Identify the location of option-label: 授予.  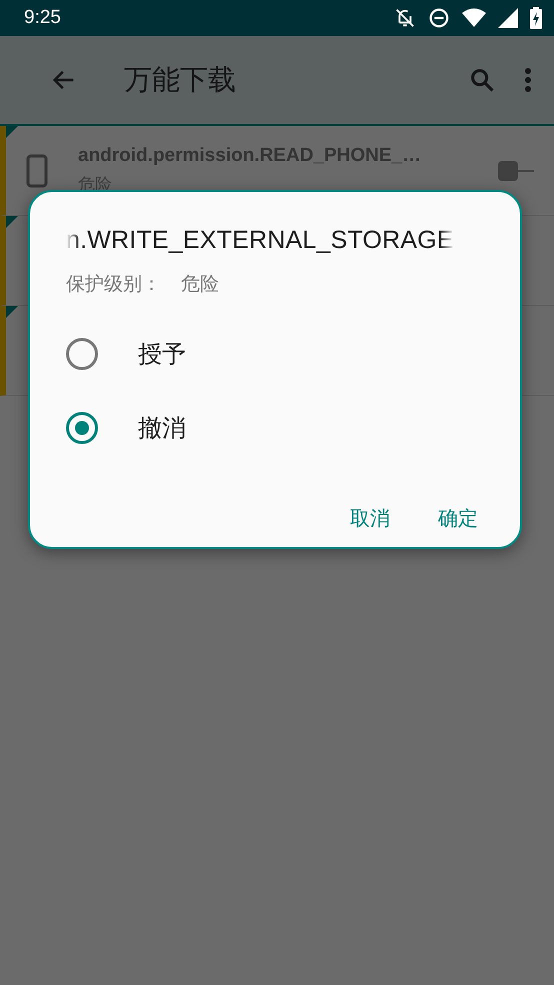
(162, 354).